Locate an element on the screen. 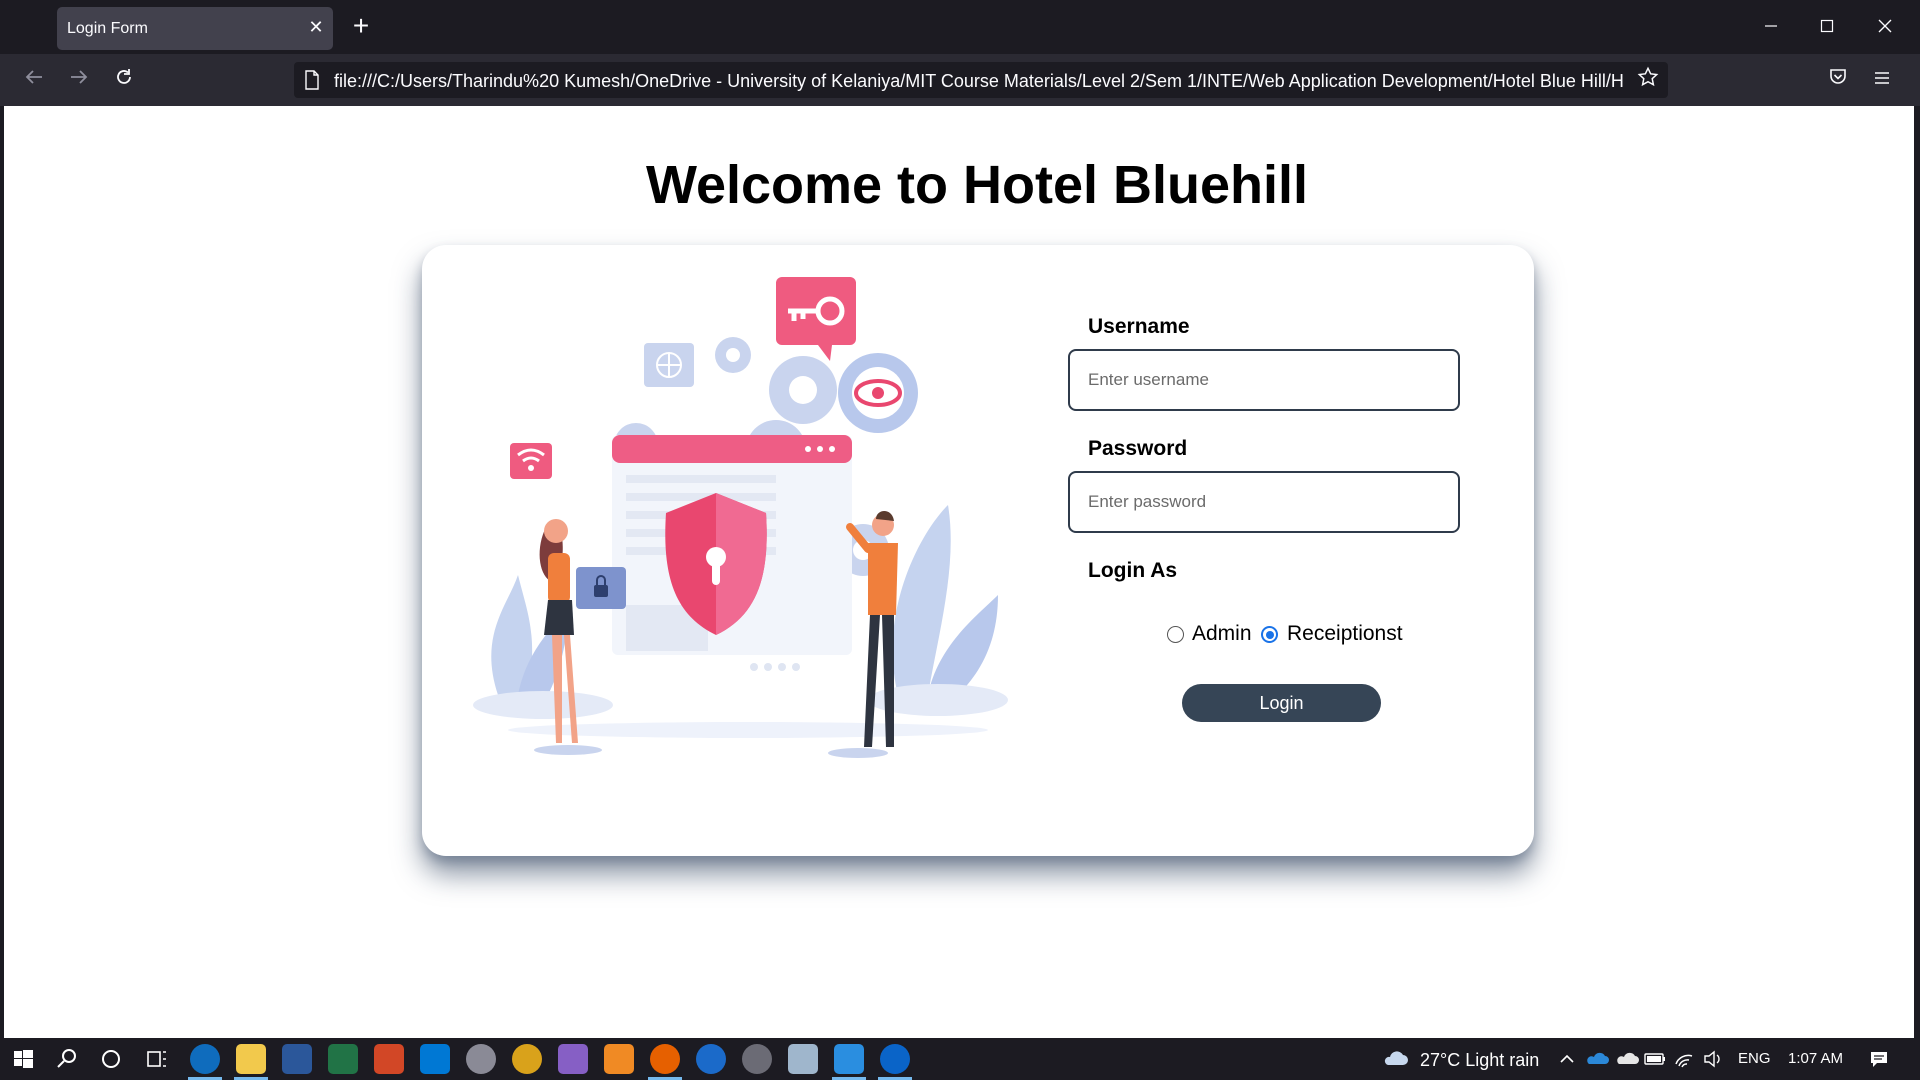  cloud-icon is located at coordinates (1627, 1059).